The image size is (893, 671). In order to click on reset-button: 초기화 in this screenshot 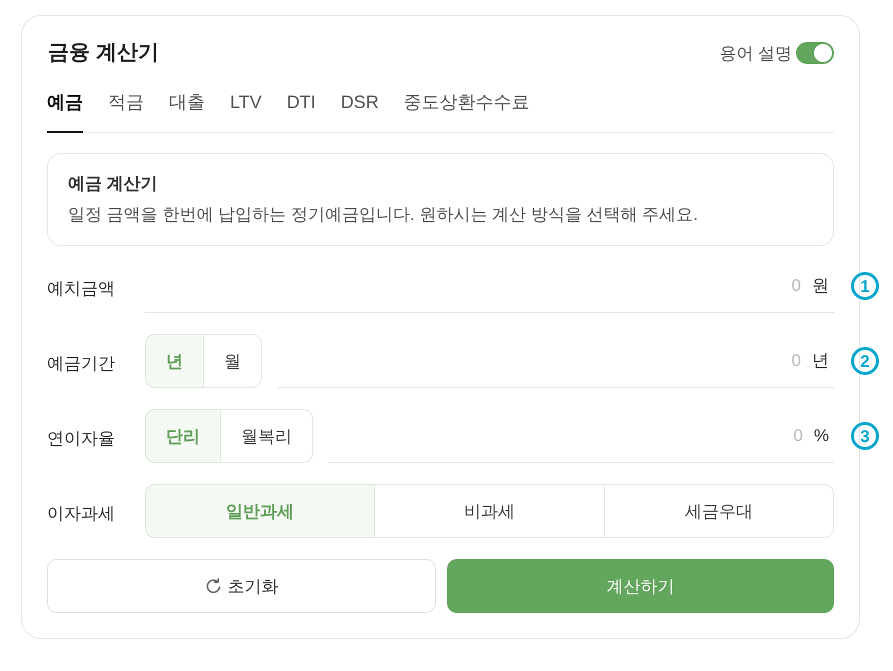, I will do `click(241, 586)`.